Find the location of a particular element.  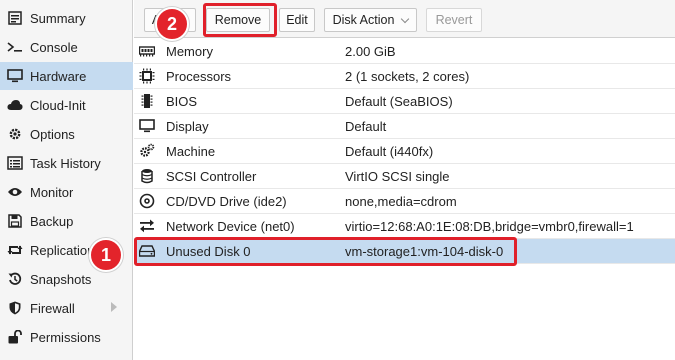

hardware-name: CD/DVD Drive (ide2) is located at coordinates (226, 201).